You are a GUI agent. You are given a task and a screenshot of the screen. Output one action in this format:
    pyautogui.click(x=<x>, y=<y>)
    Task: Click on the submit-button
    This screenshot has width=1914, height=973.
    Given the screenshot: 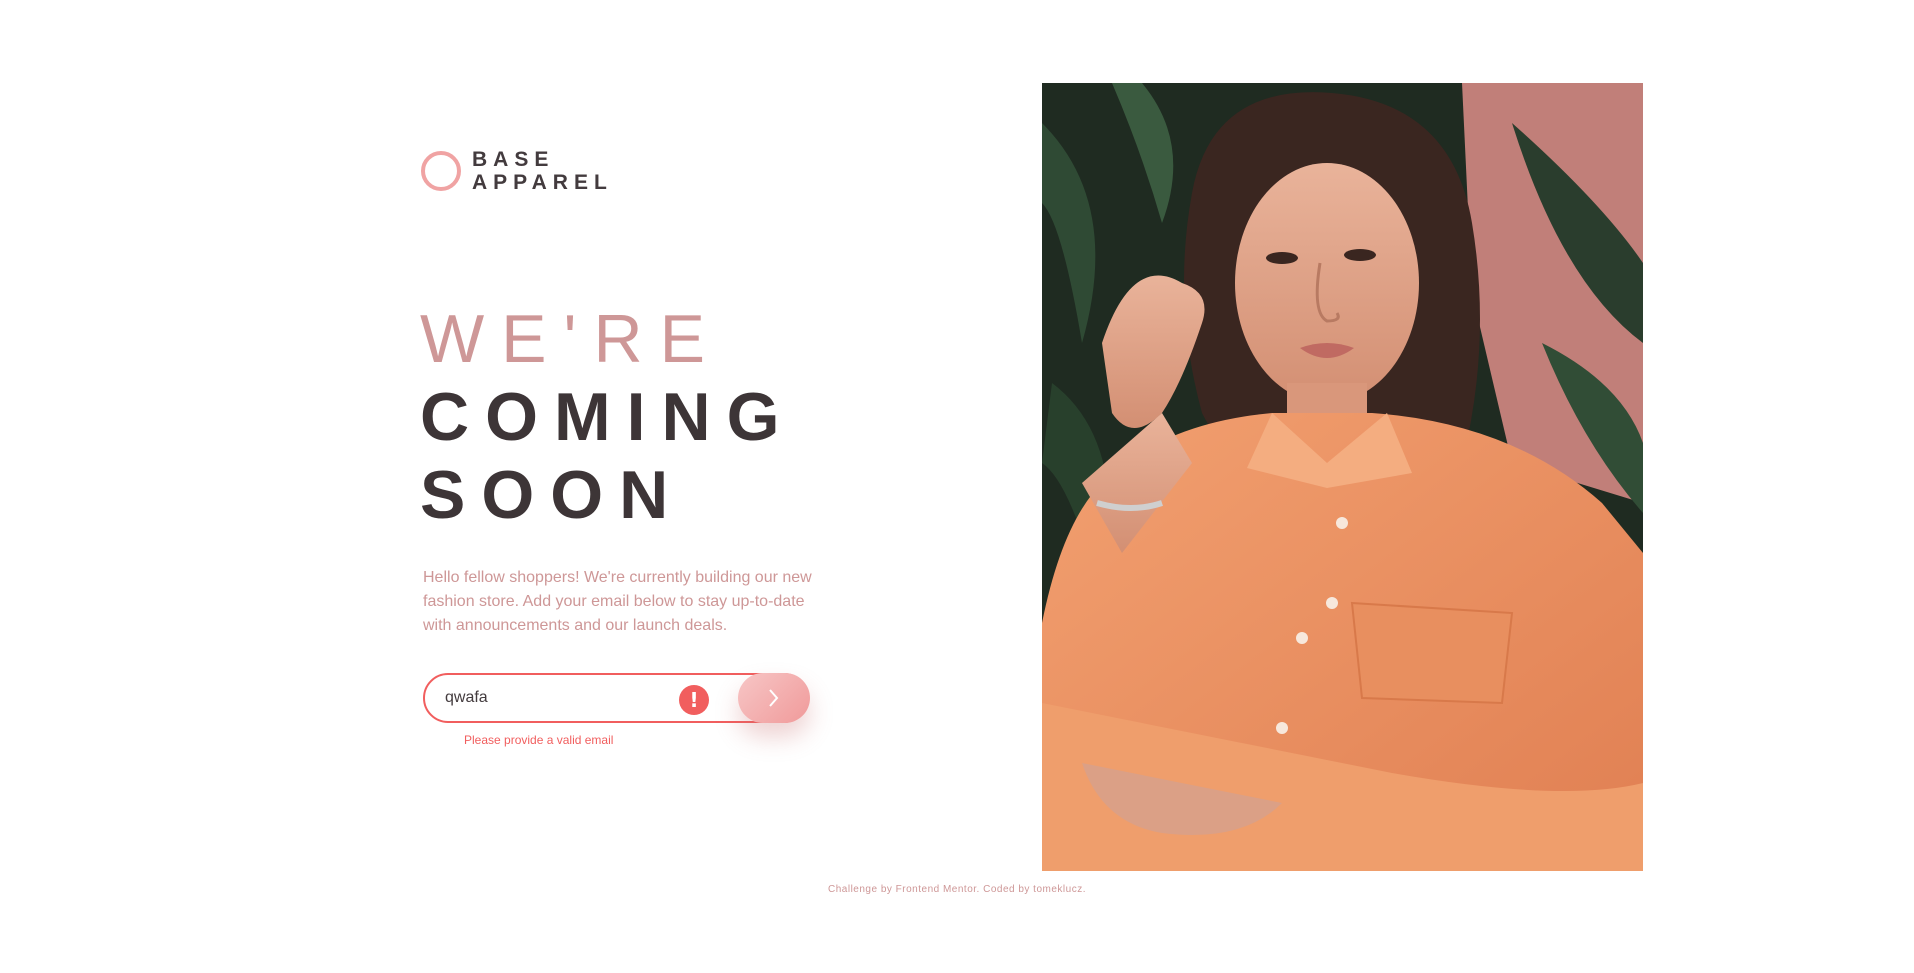 What is the action you would take?
    pyautogui.click(x=774, y=698)
    